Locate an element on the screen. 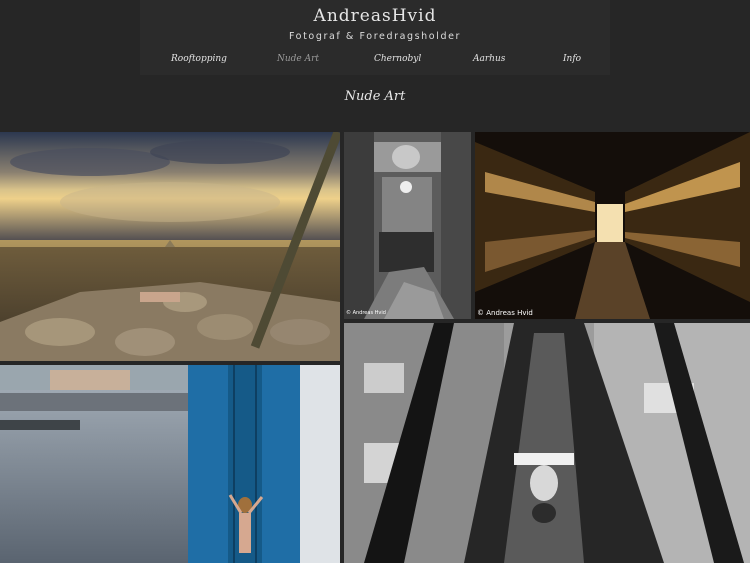 This screenshot has height=563, width=750. page-heading: Nude Art is located at coordinates (375, 96).